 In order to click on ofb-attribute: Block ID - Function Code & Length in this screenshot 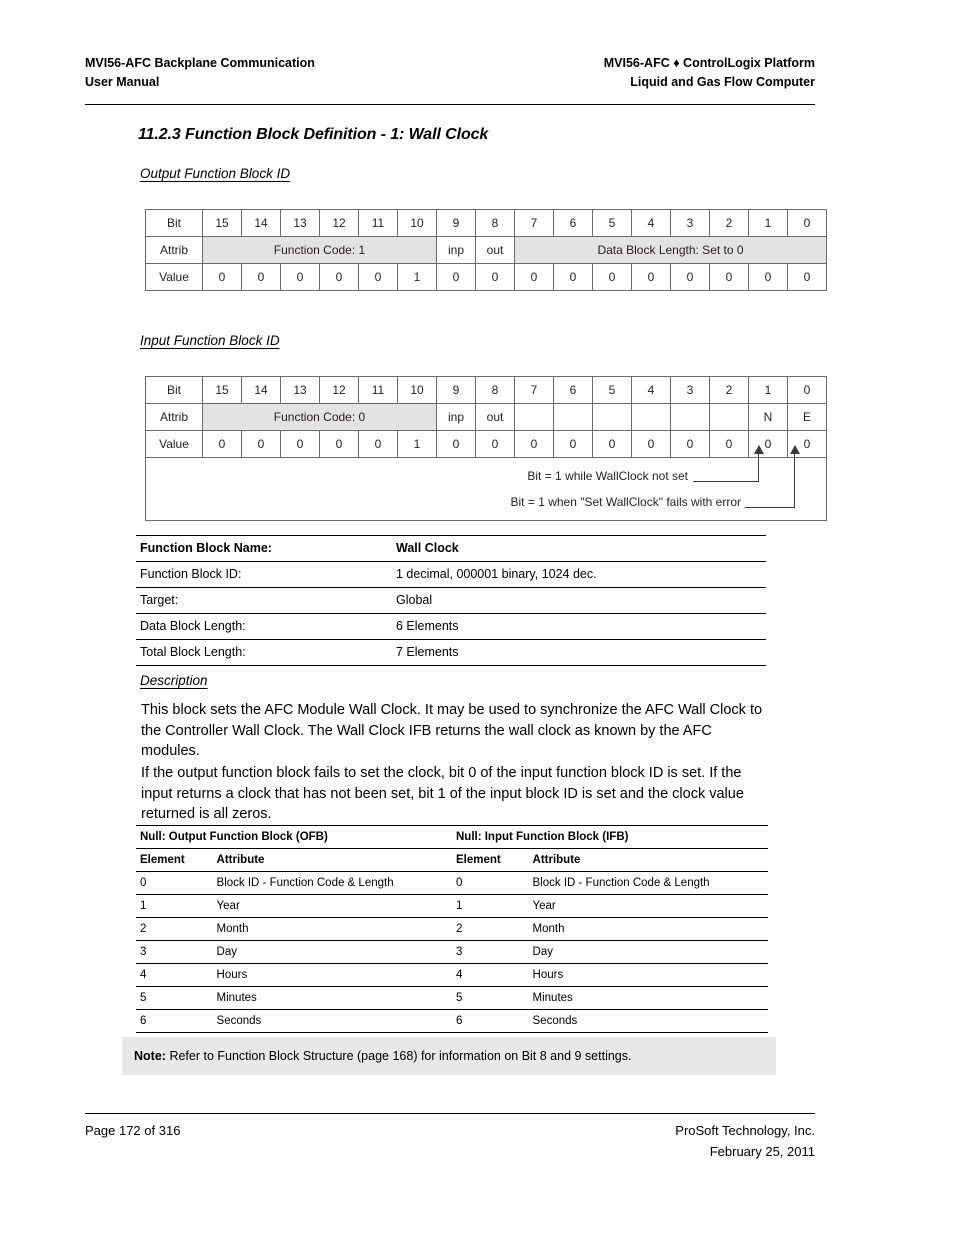, I will do `click(332, 883)`.